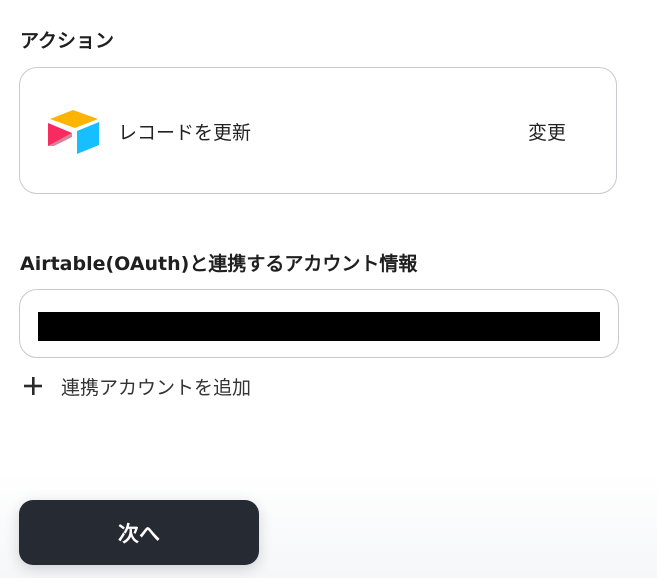 This screenshot has height=578, width=657. Describe the element at coordinates (139, 532) in the screenshot. I see `next-button: 次へ` at that location.